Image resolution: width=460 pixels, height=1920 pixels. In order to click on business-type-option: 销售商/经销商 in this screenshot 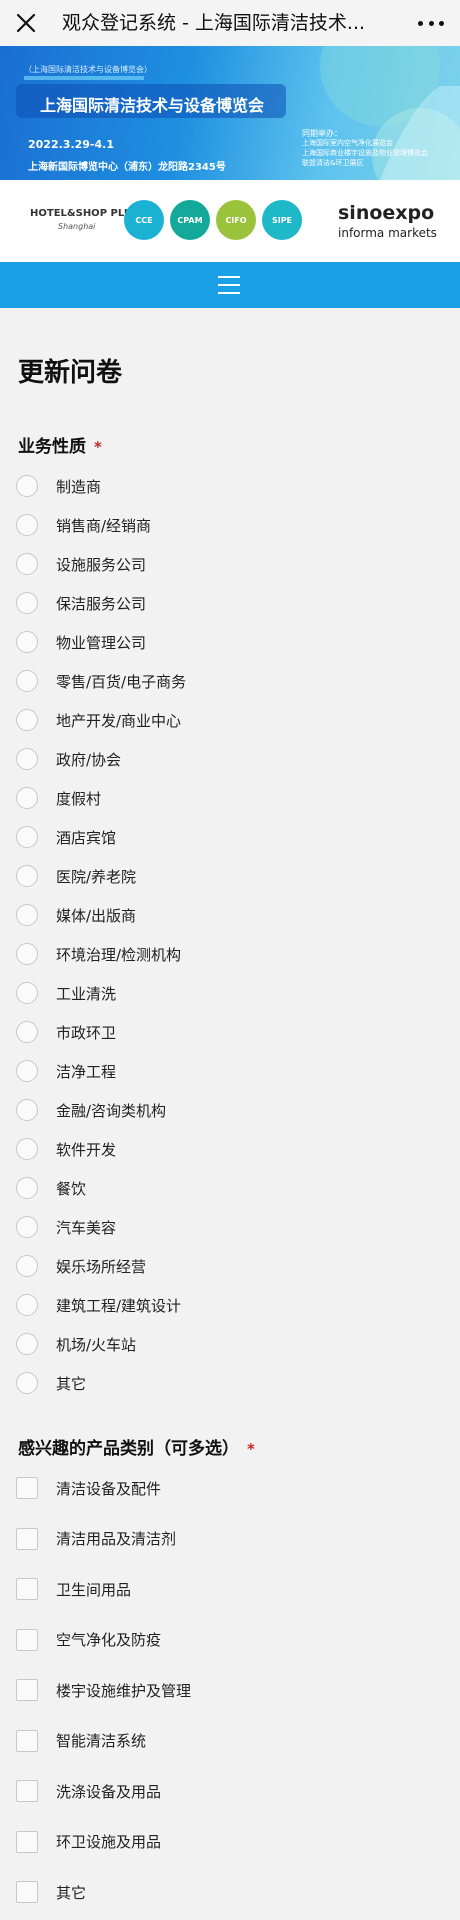, I will do `click(226, 525)`.